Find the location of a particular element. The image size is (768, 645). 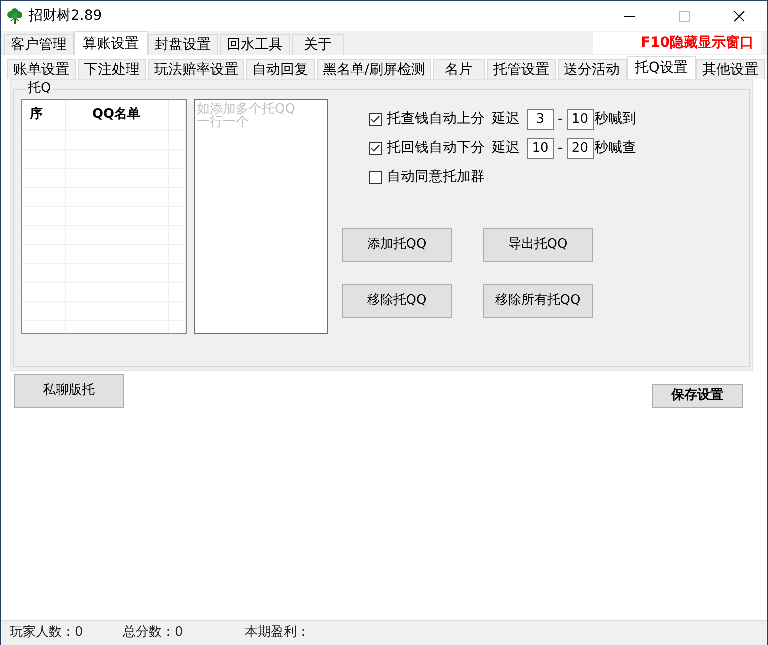

action-button: 导出托QQ is located at coordinates (538, 245).